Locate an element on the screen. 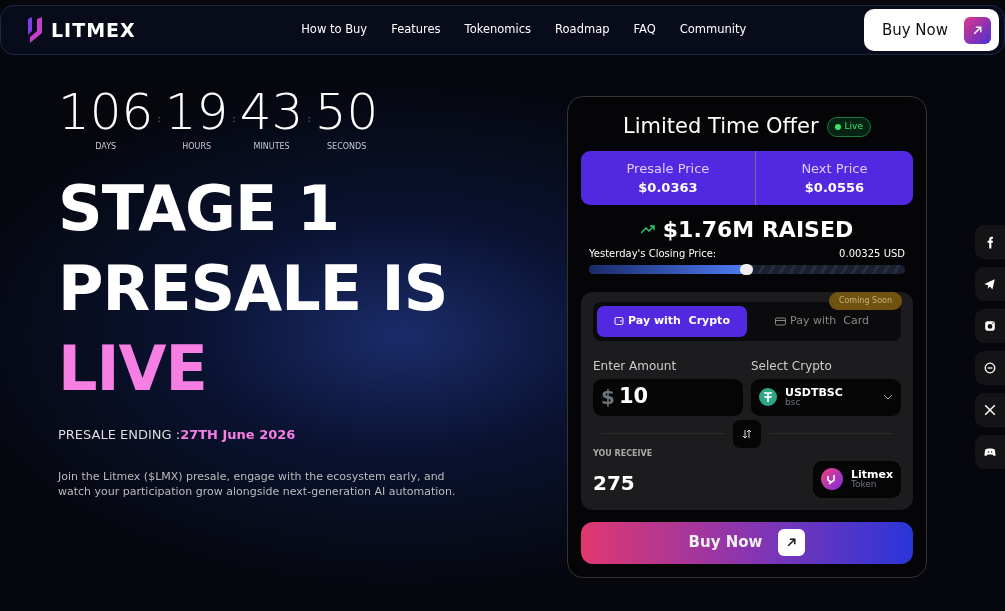 This screenshot has width=1005, height=611. payment-tab: Pay with Crypto is located at coordinates (672, 321).